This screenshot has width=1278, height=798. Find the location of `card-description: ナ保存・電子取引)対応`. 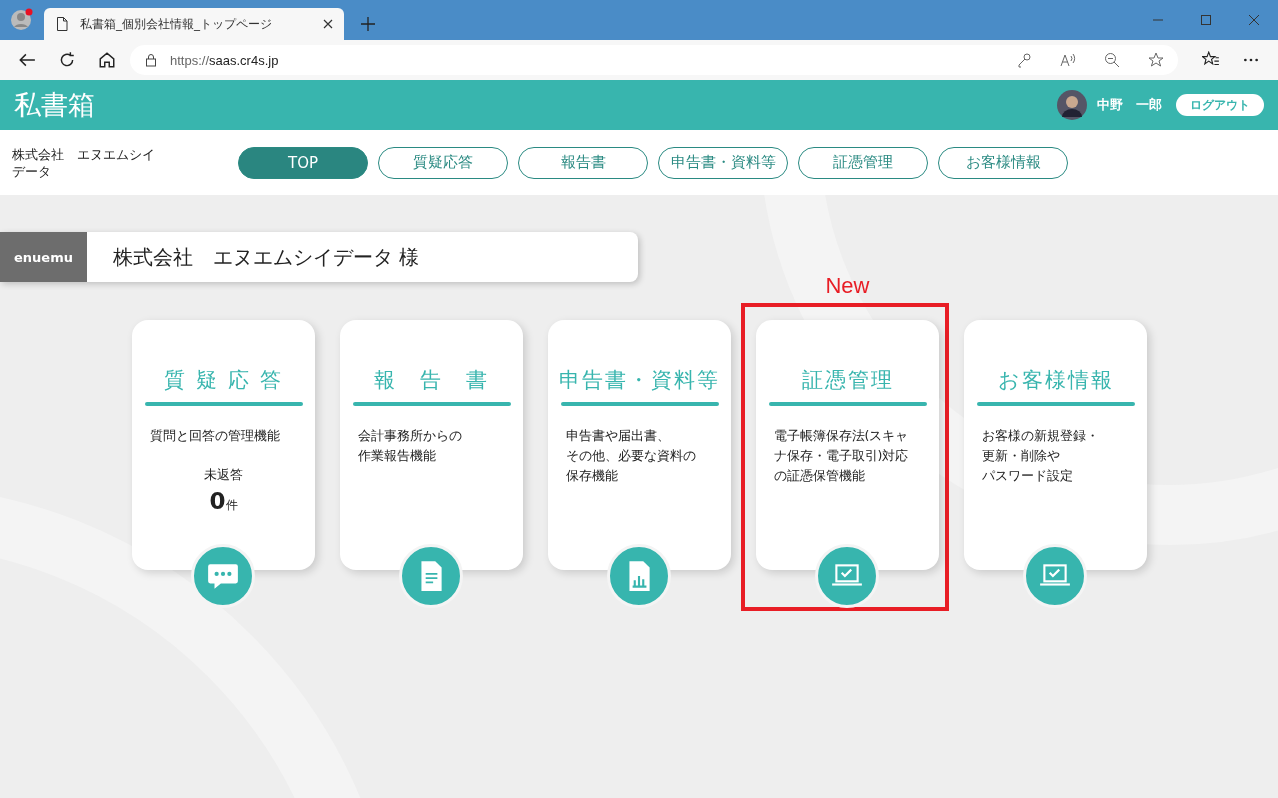

card-description: ナ保存・電子取引)対応 is located at coordinates (841, 456).